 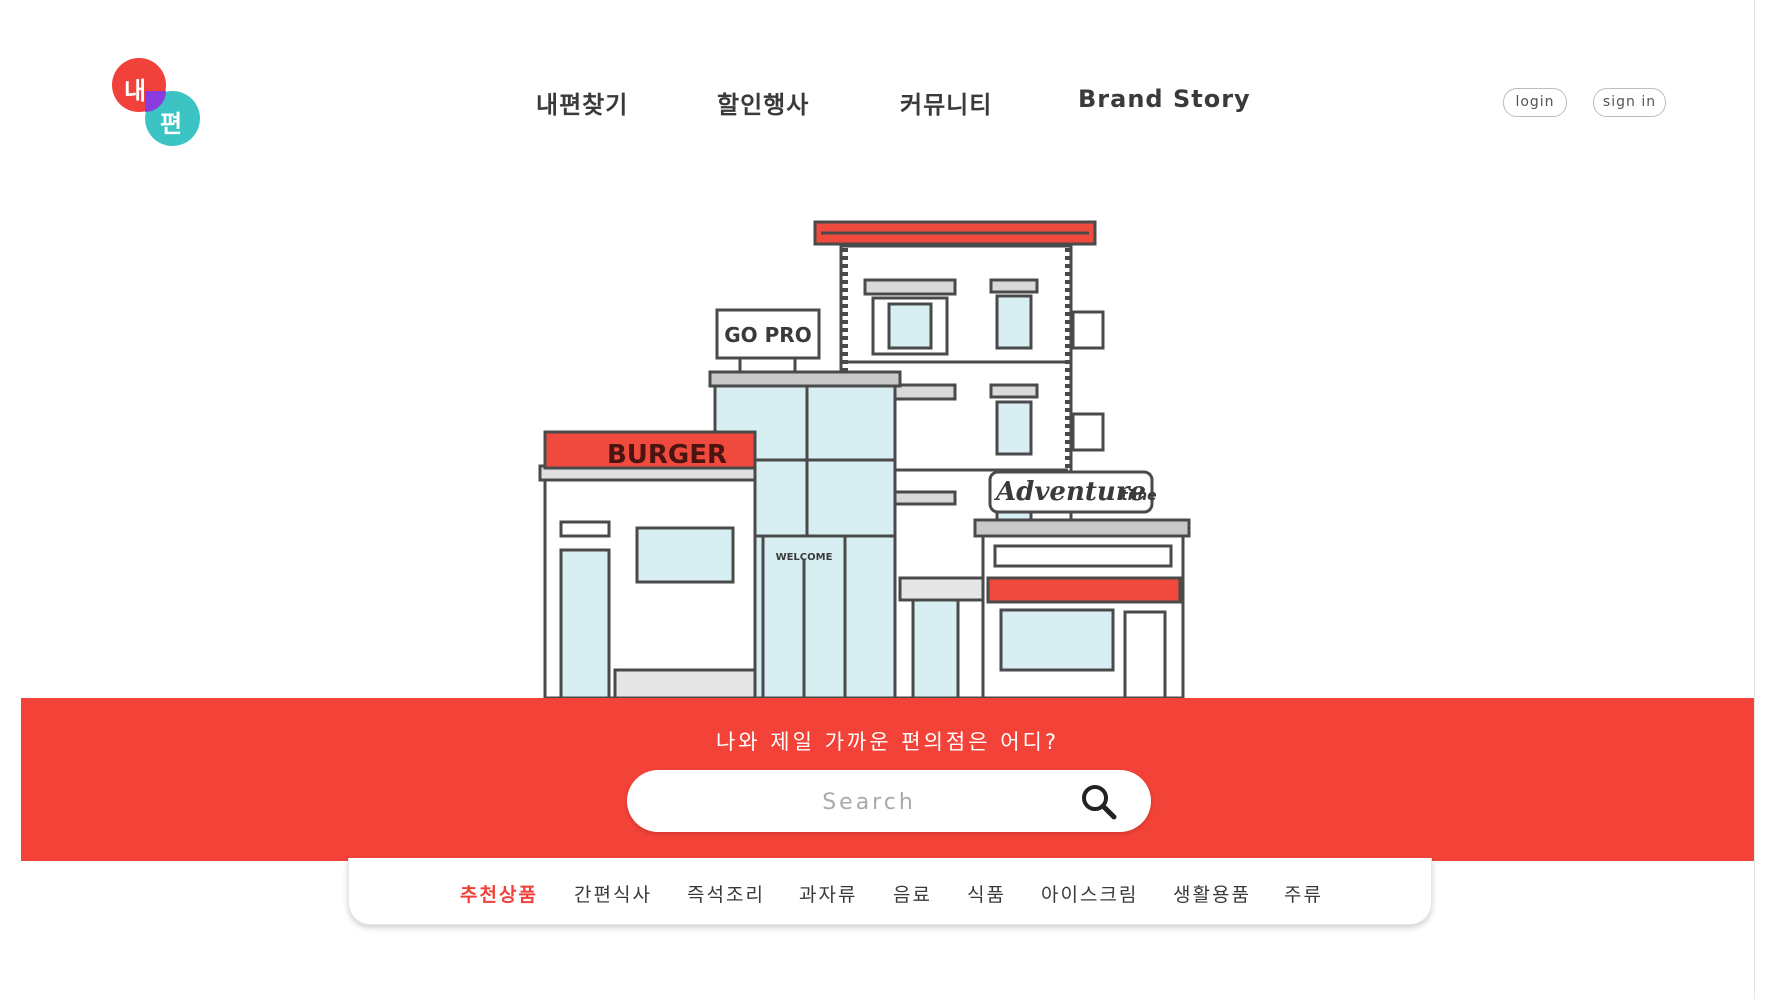 What do you see at coordinates (869, 802) in the screenshot?
I see `search-input` at bounding box center [869, 802].